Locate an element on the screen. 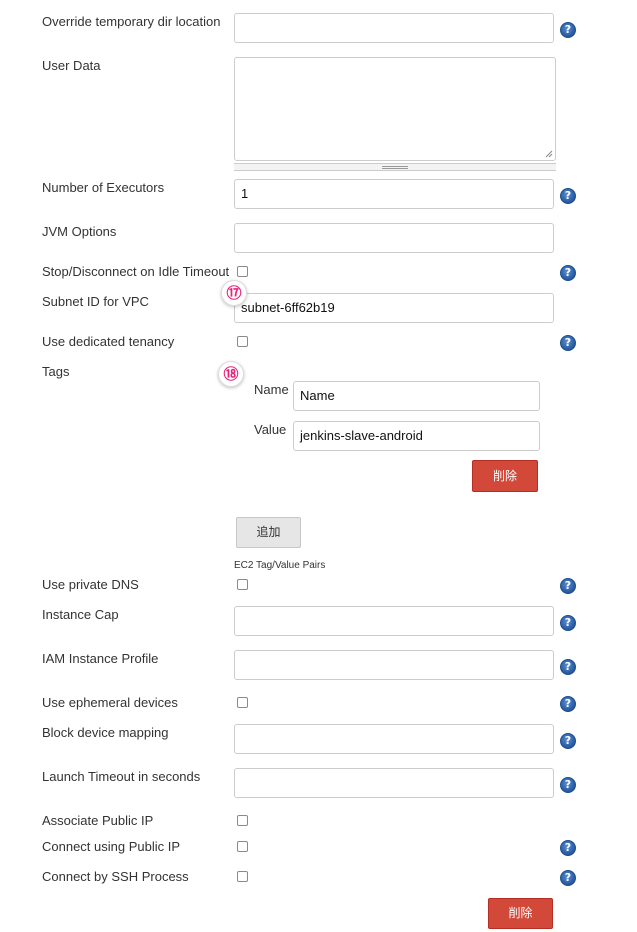  iam-profile-label: IAM Instance Profile is located at coordinates (100, 658).